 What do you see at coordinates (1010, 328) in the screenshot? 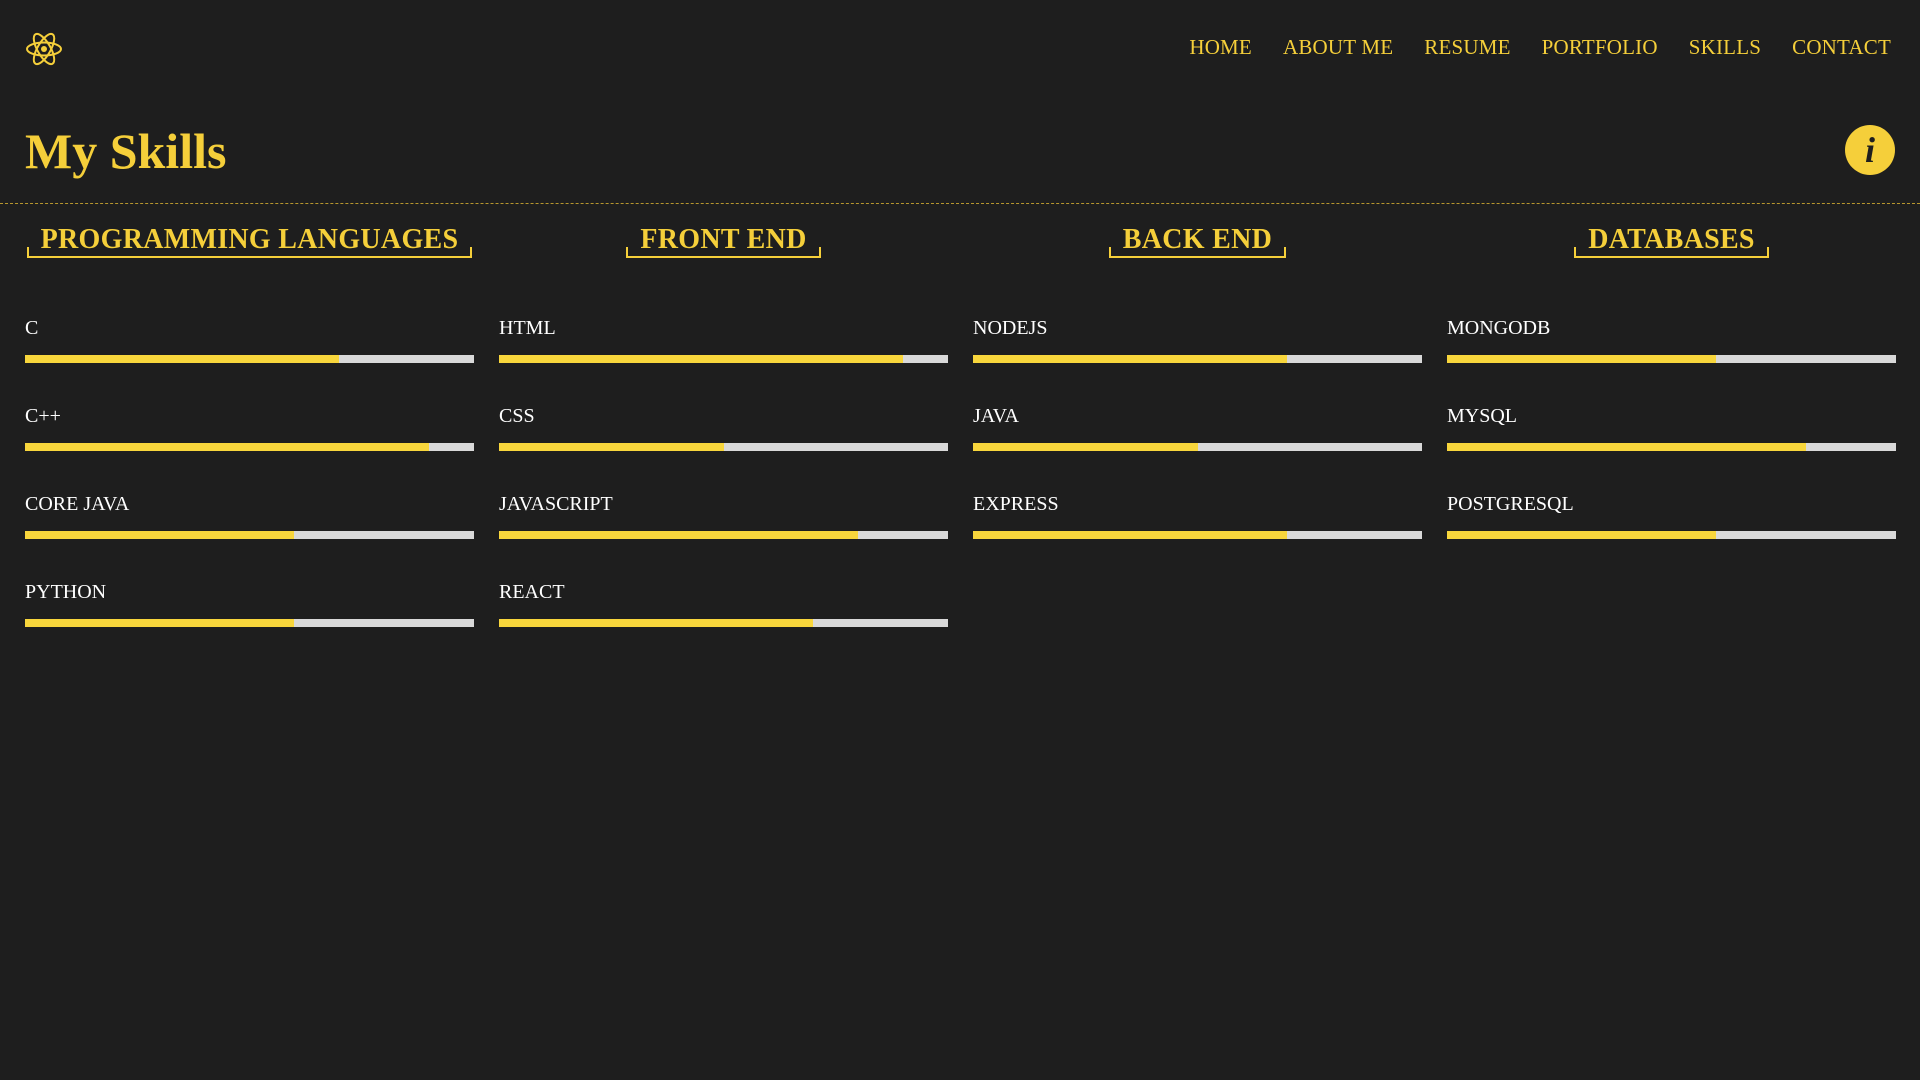
I see `skill-name: NODEJS` at bounding box center [1010, 328].